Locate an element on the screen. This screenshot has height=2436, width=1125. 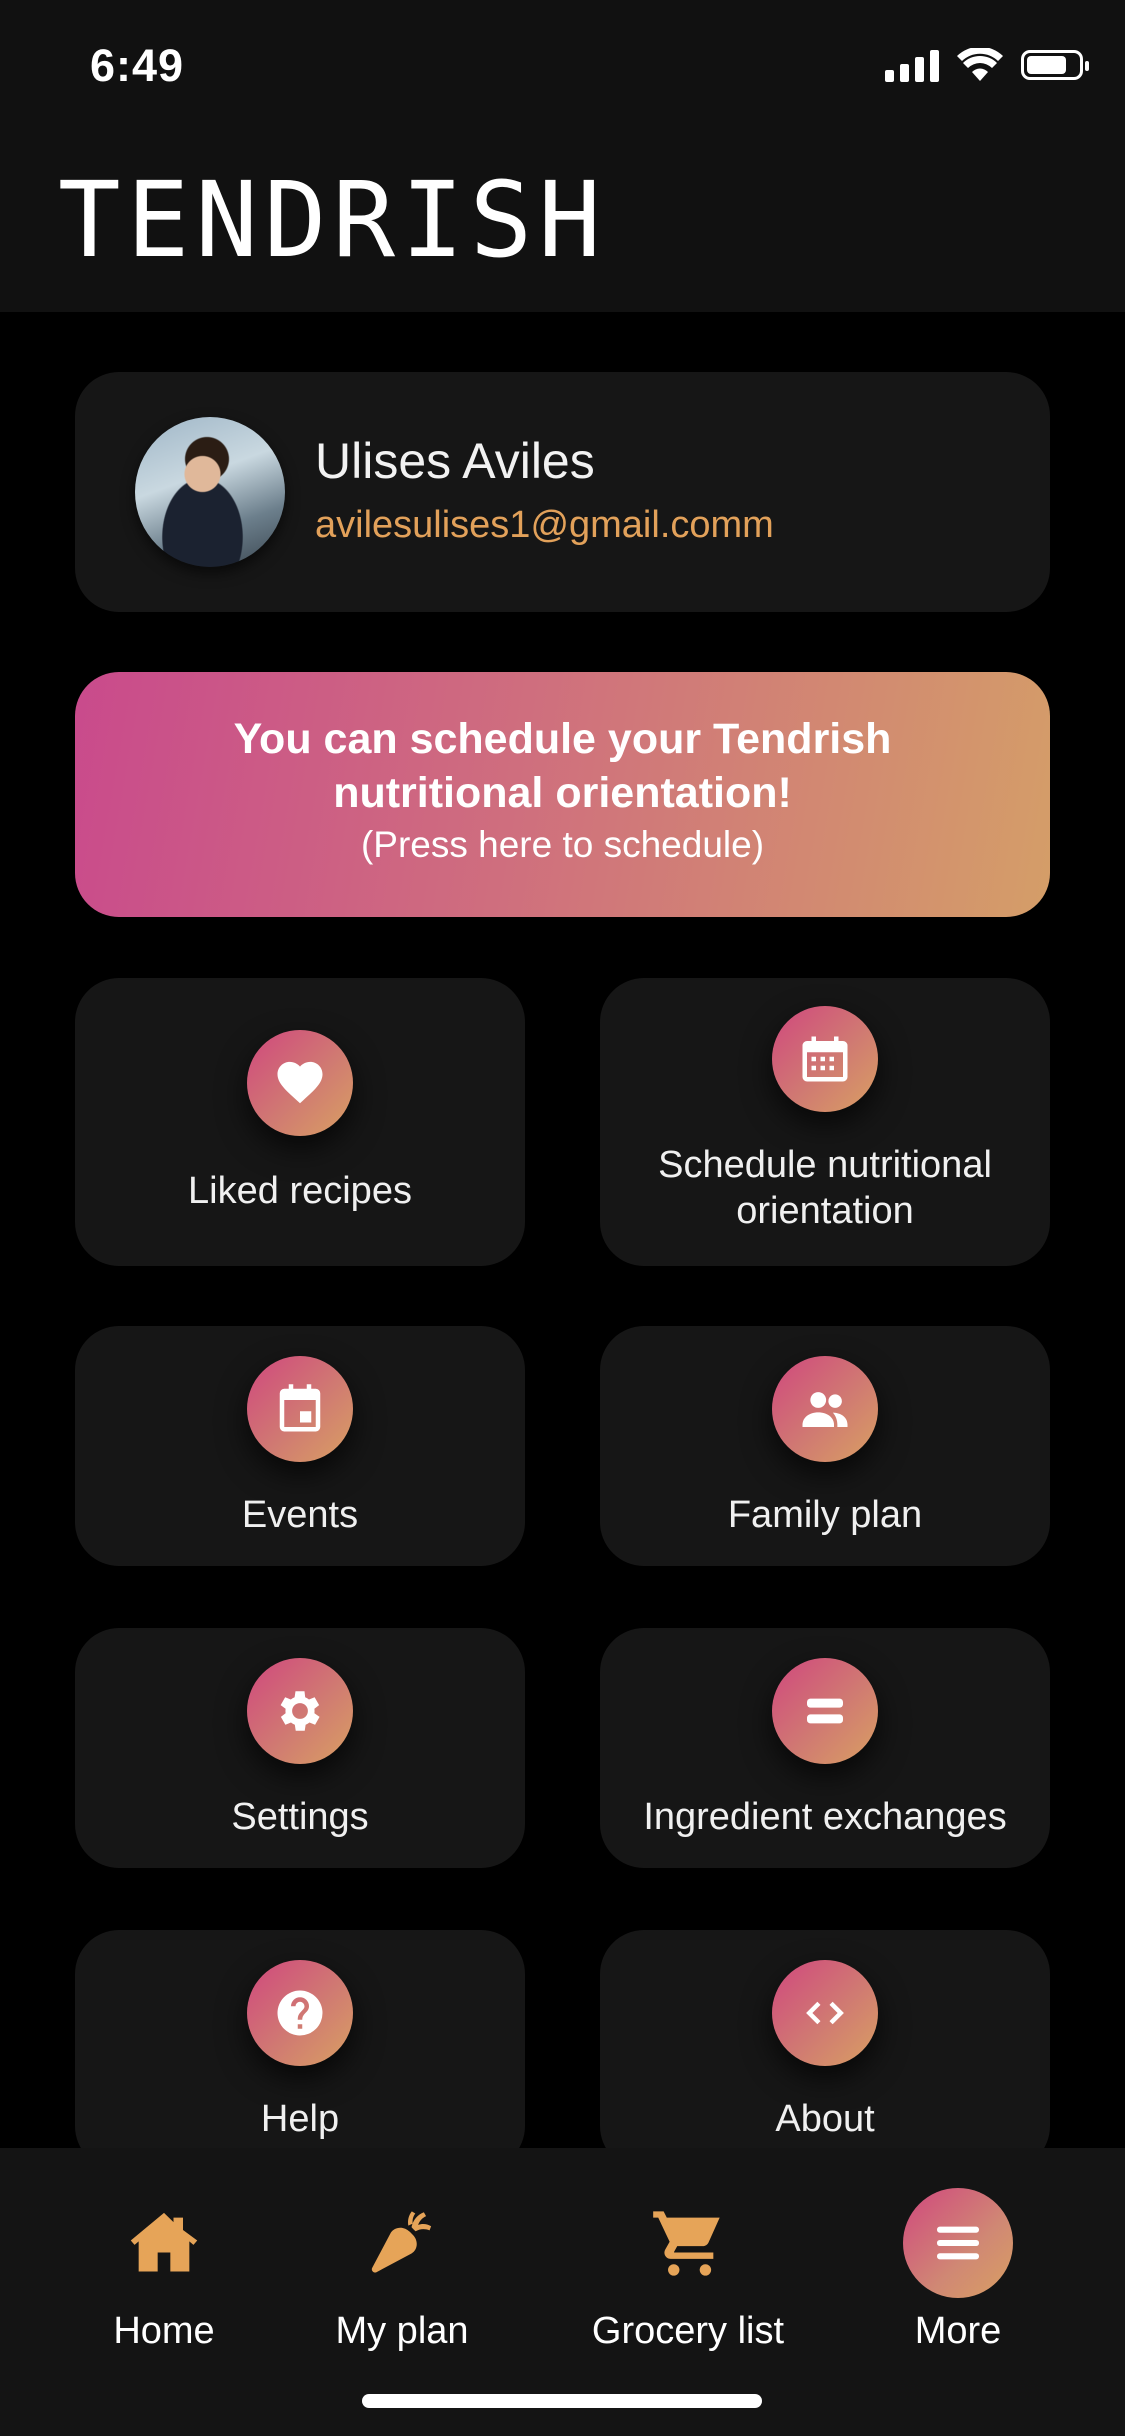
tile-about: About is located at coordinates (825, 2050).